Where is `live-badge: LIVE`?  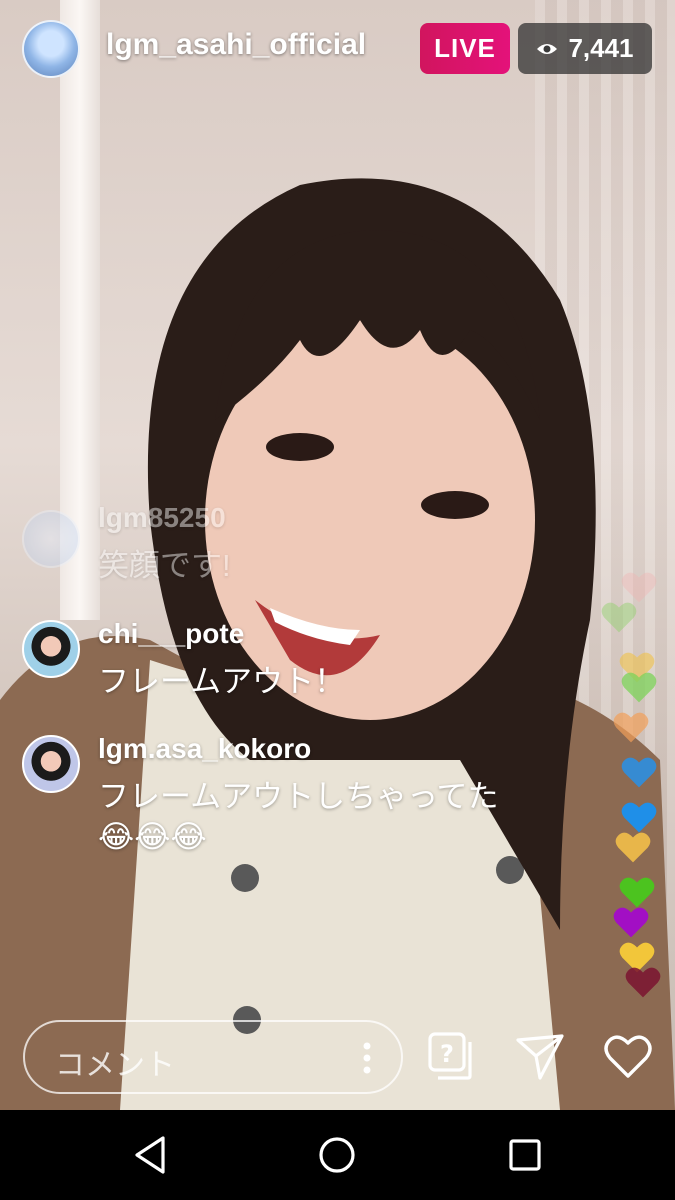
live-badge: LIVE is located at coordinates (465, 48).